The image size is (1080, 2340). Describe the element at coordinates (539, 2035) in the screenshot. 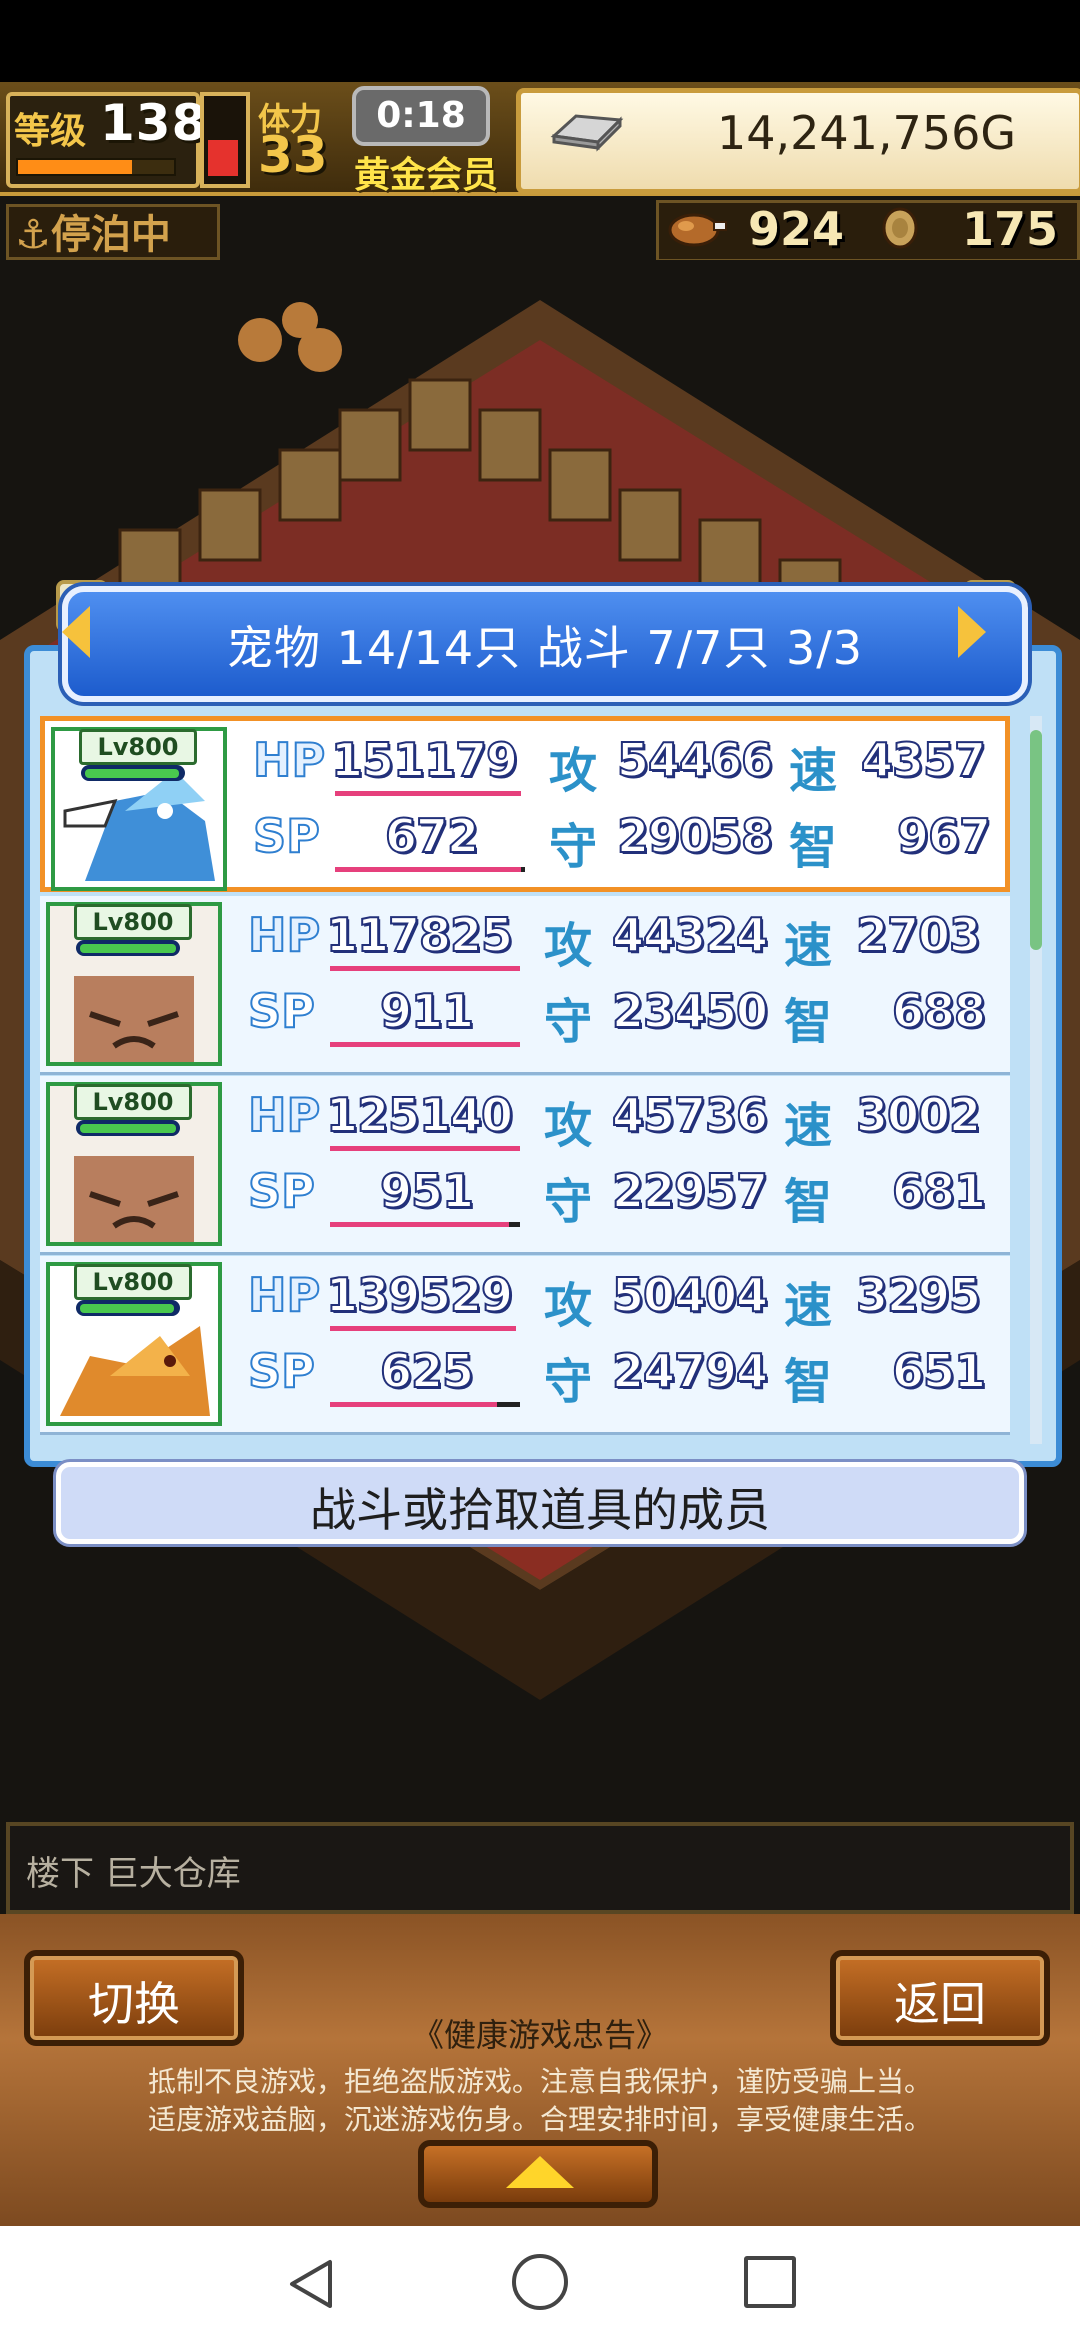

I see `health-notice-title: 《健康游戏忠告》` at that location.